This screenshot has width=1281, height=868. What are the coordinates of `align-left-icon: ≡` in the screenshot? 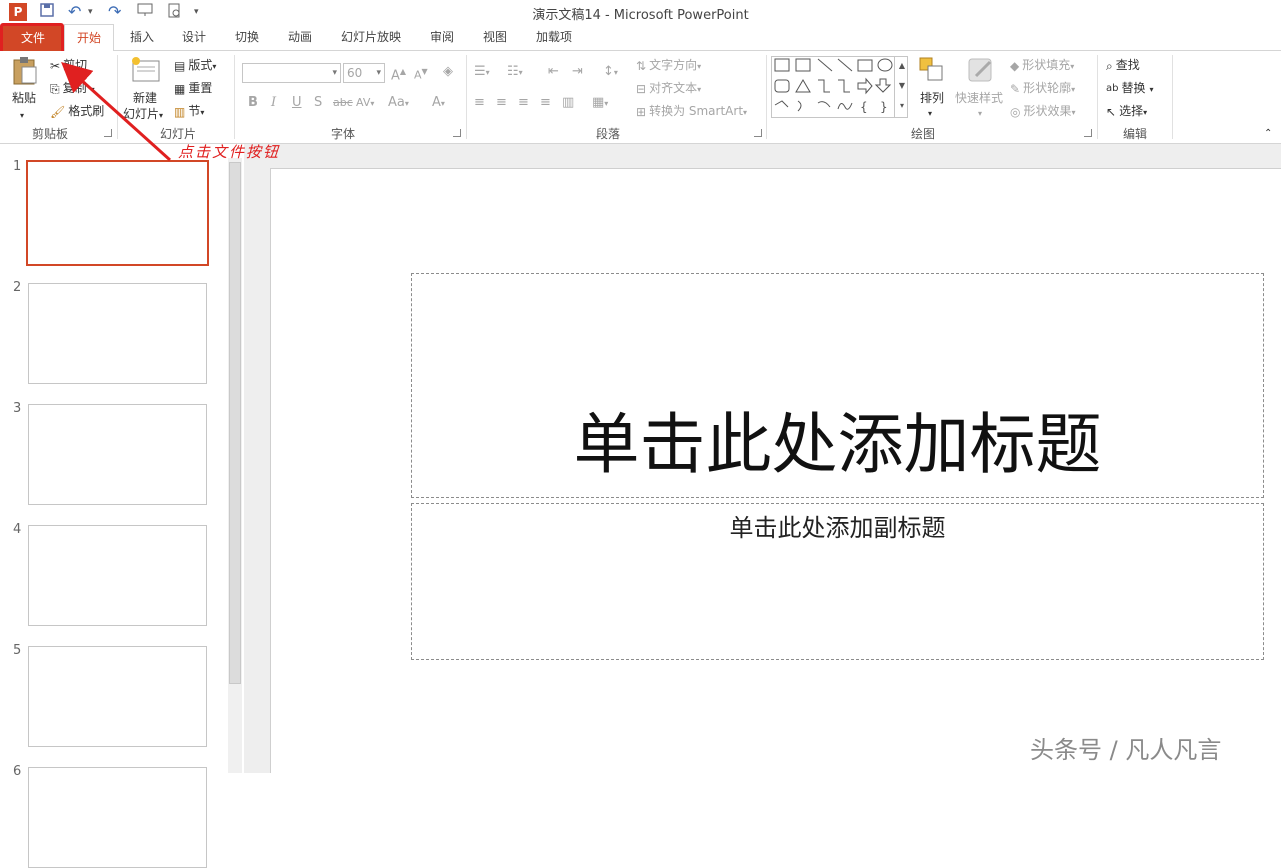 It's located at (479, 103).